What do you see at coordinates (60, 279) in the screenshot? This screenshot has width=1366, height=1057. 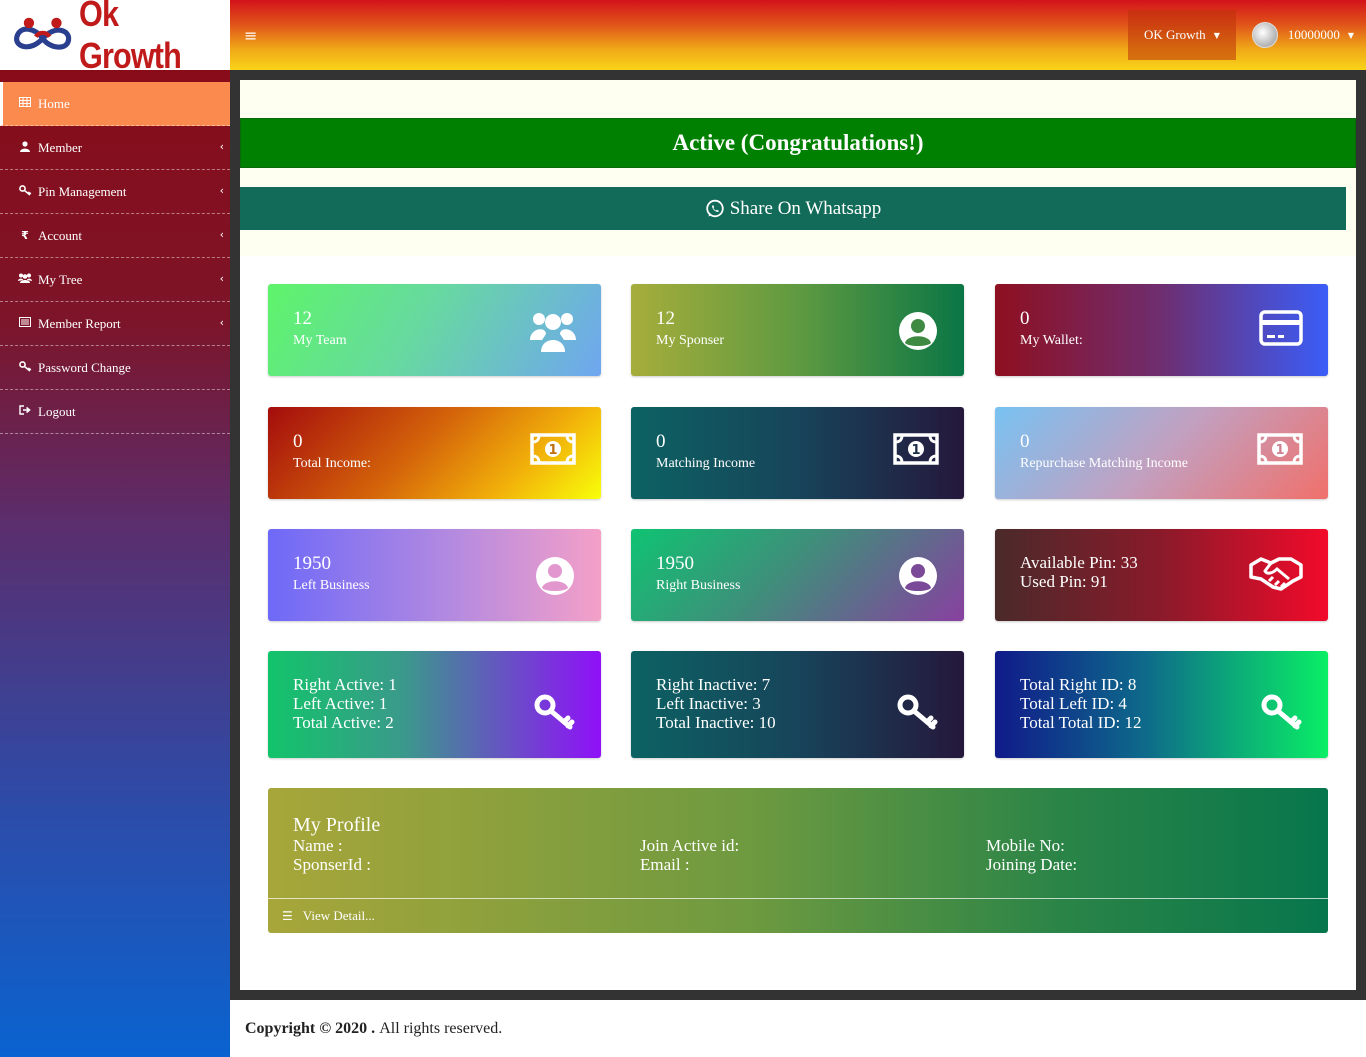 I see `sidebar-item-label: My Tree` at bounding box center [60, 279].